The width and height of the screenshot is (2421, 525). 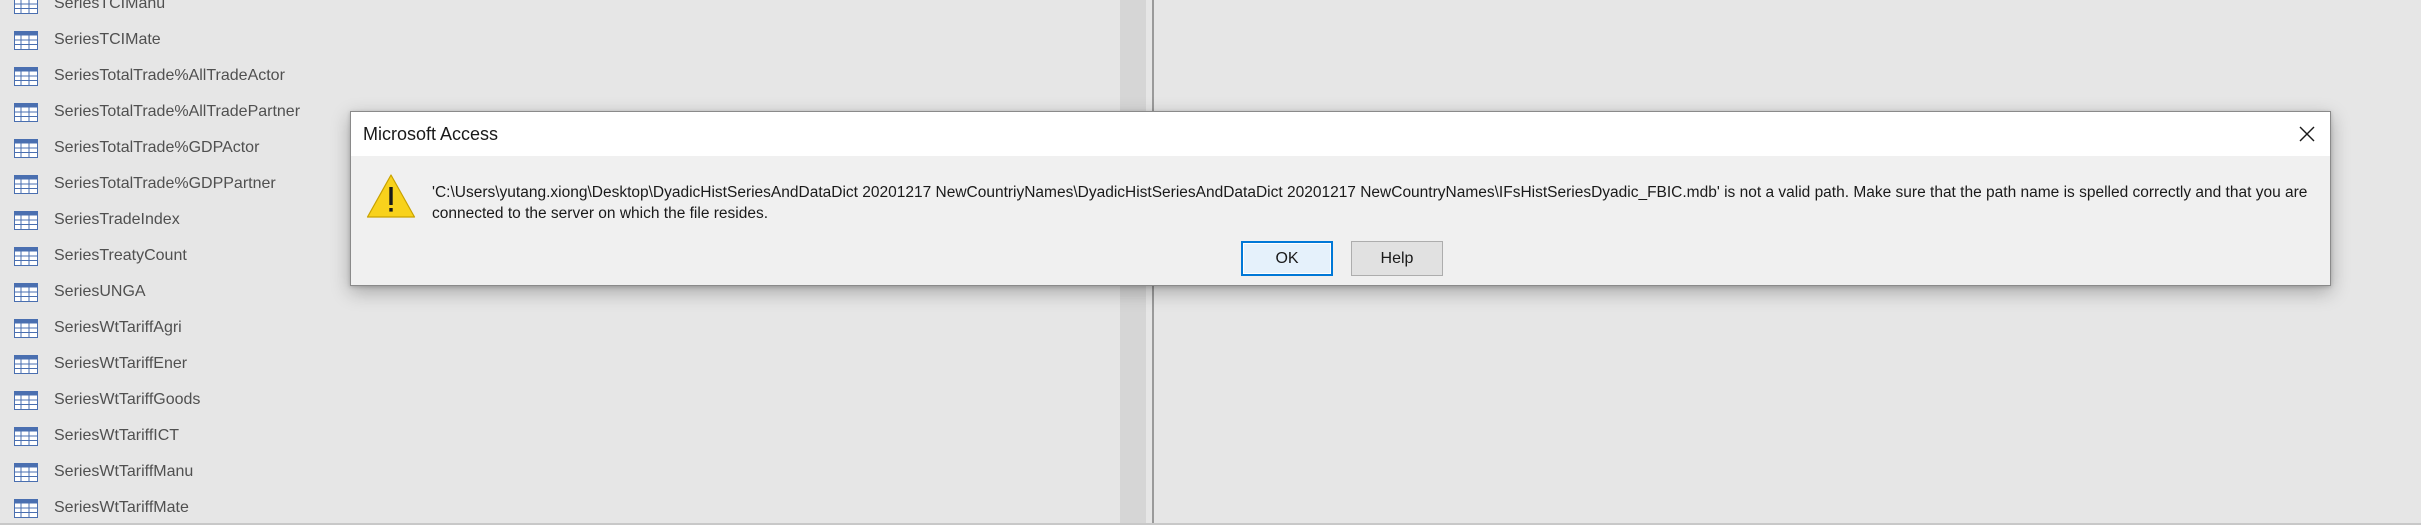 I want to click on close-button, so click(x=2307, y=134).